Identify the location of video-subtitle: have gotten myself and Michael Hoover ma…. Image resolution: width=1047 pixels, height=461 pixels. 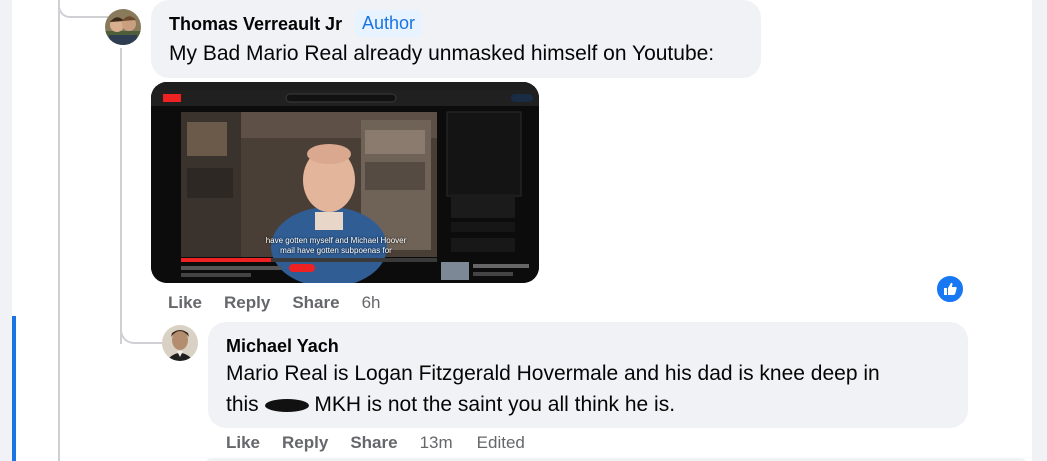
(336, 245).